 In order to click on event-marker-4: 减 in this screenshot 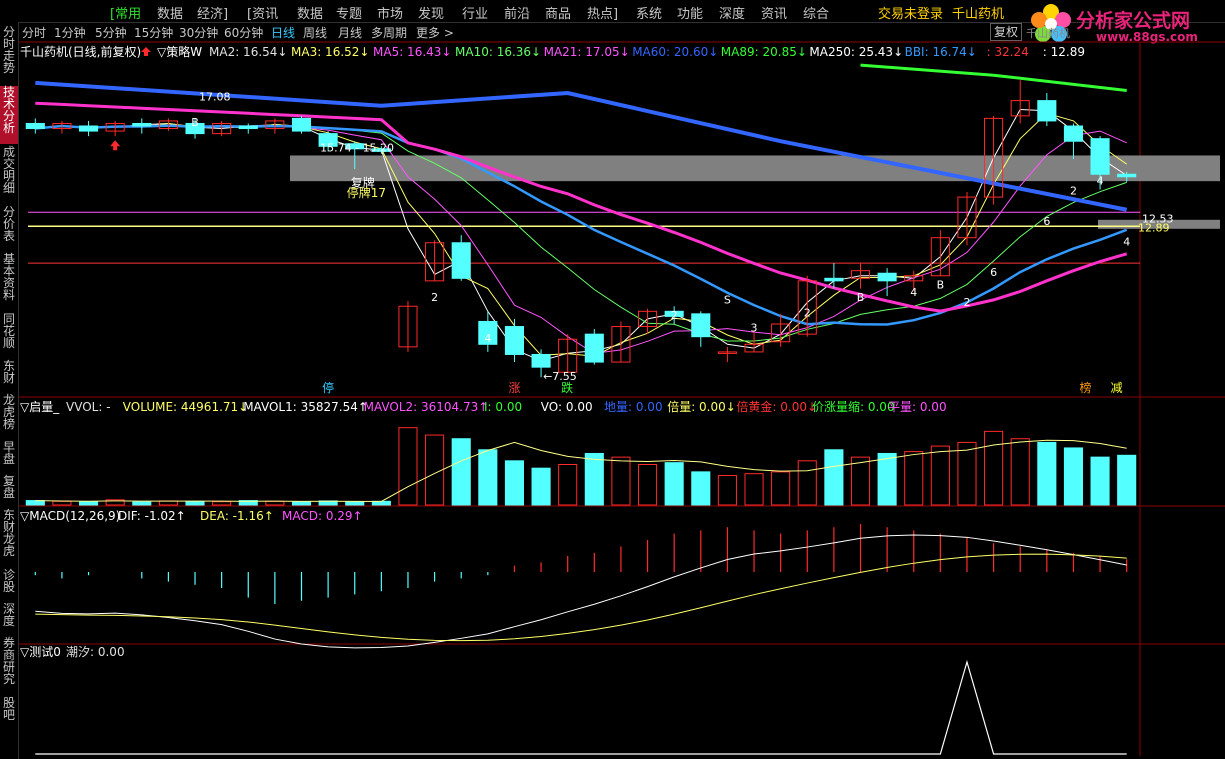, I will do `click(1117, 388)`.